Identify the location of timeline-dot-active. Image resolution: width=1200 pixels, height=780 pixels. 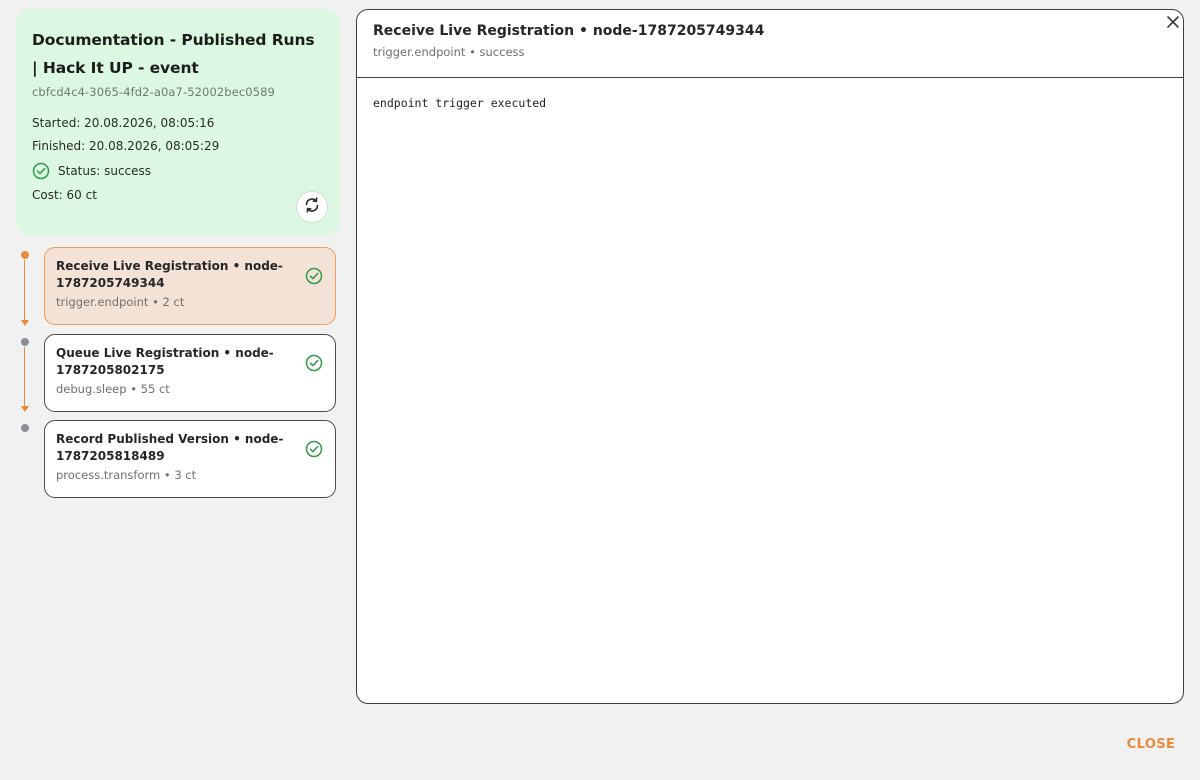
(25, 255).